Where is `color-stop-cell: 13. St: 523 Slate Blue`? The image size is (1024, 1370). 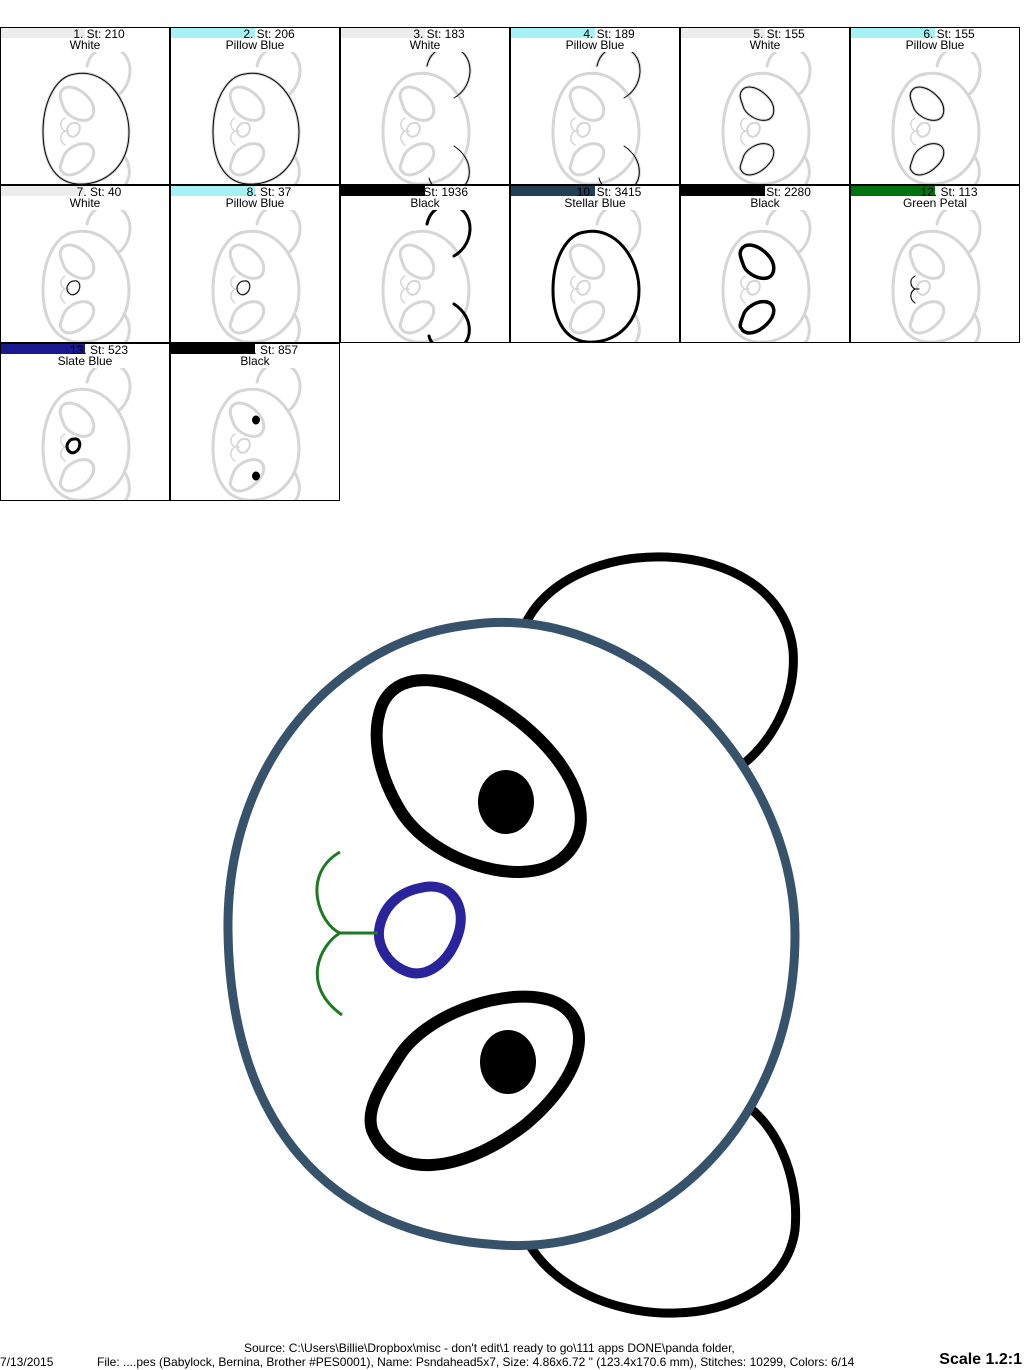 color-stop-cell: 13. St: 523 Slate Blue is located at coordinates (85, 422).